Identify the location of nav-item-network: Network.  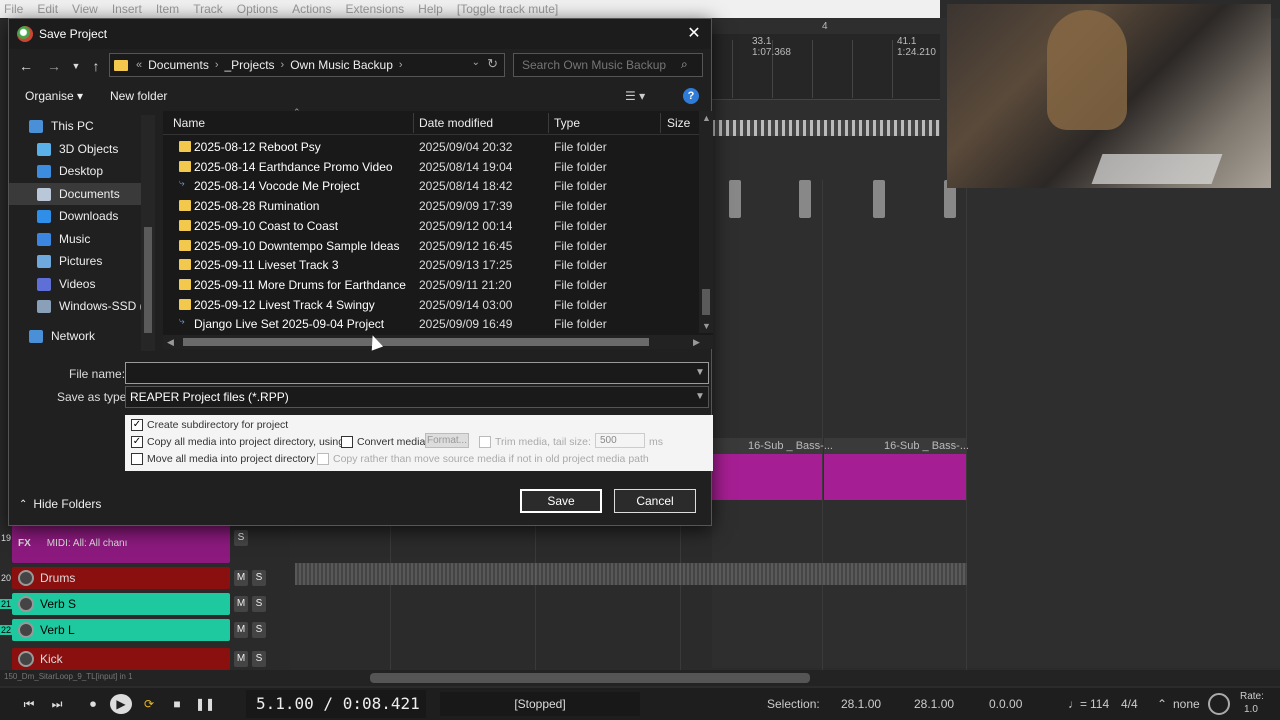
(78, 336).